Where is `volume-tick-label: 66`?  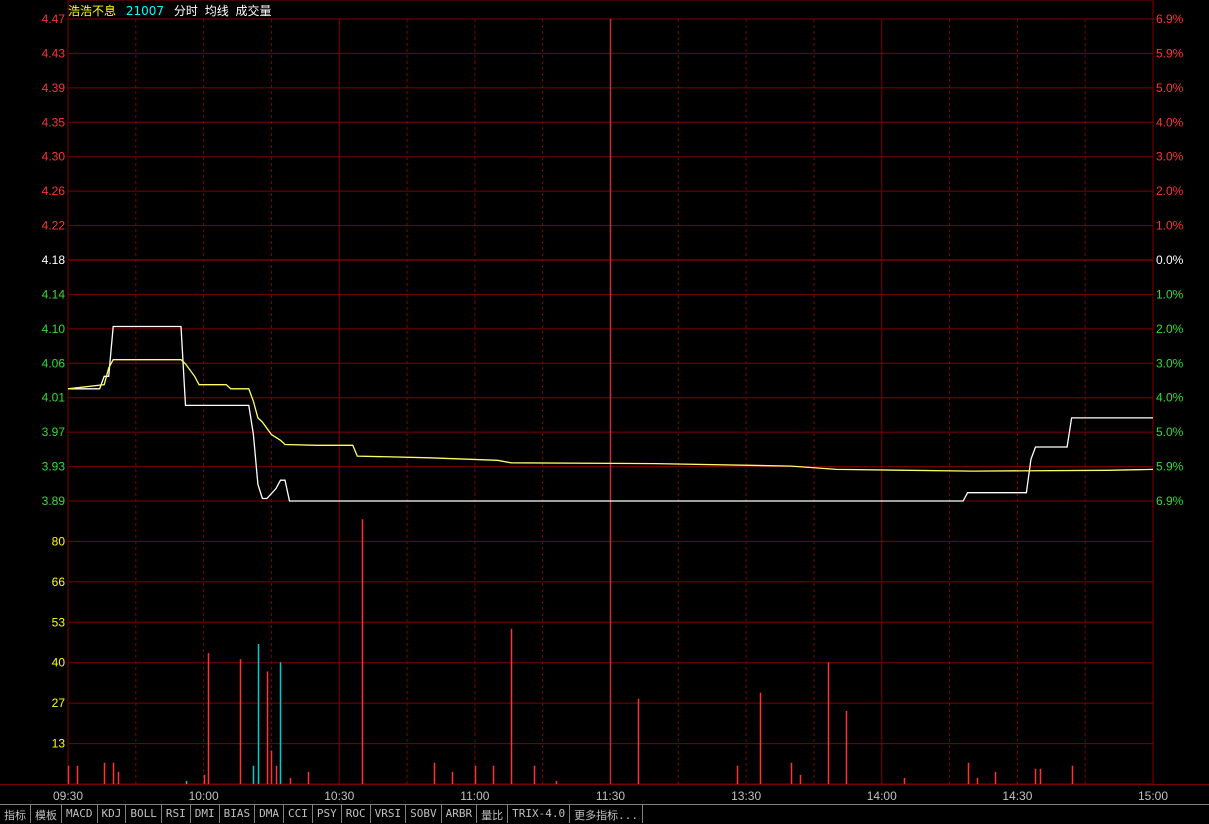
volume-tick-label: 66 is located at coordinates (59, 582).